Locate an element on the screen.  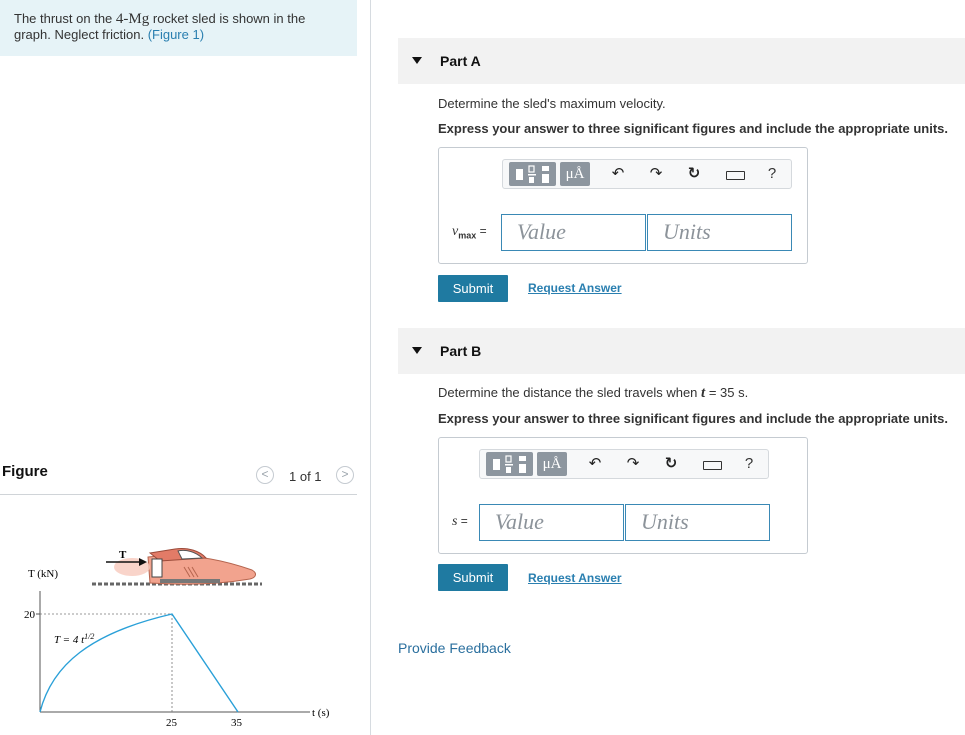
thrust-curve is located at coordinates (139, 663).